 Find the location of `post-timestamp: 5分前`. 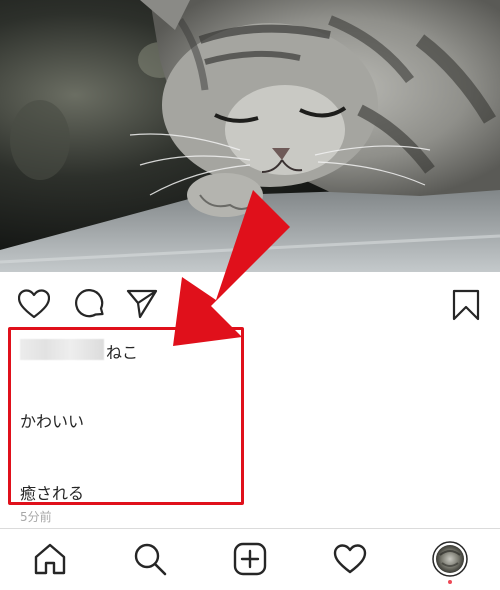

post-timestamp: 5分前 is located at coordinates (36, 517).